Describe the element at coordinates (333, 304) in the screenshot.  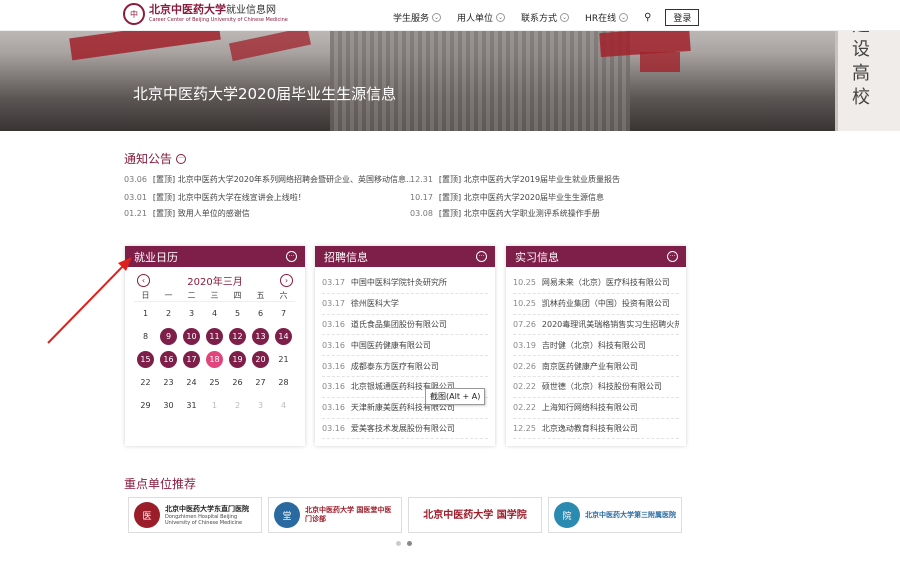
I see `list-item-date: 03.17` at that location.